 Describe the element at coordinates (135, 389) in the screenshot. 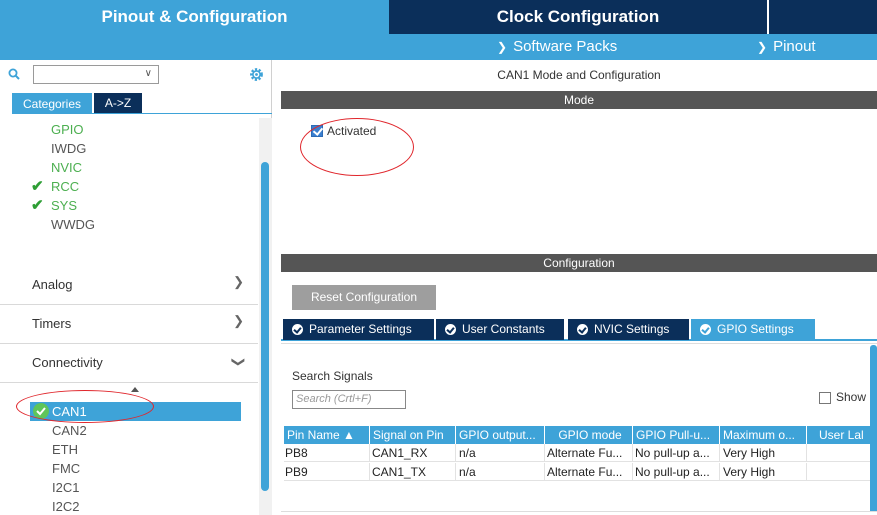

I see `scroll-up-arrow-icon` at that location.